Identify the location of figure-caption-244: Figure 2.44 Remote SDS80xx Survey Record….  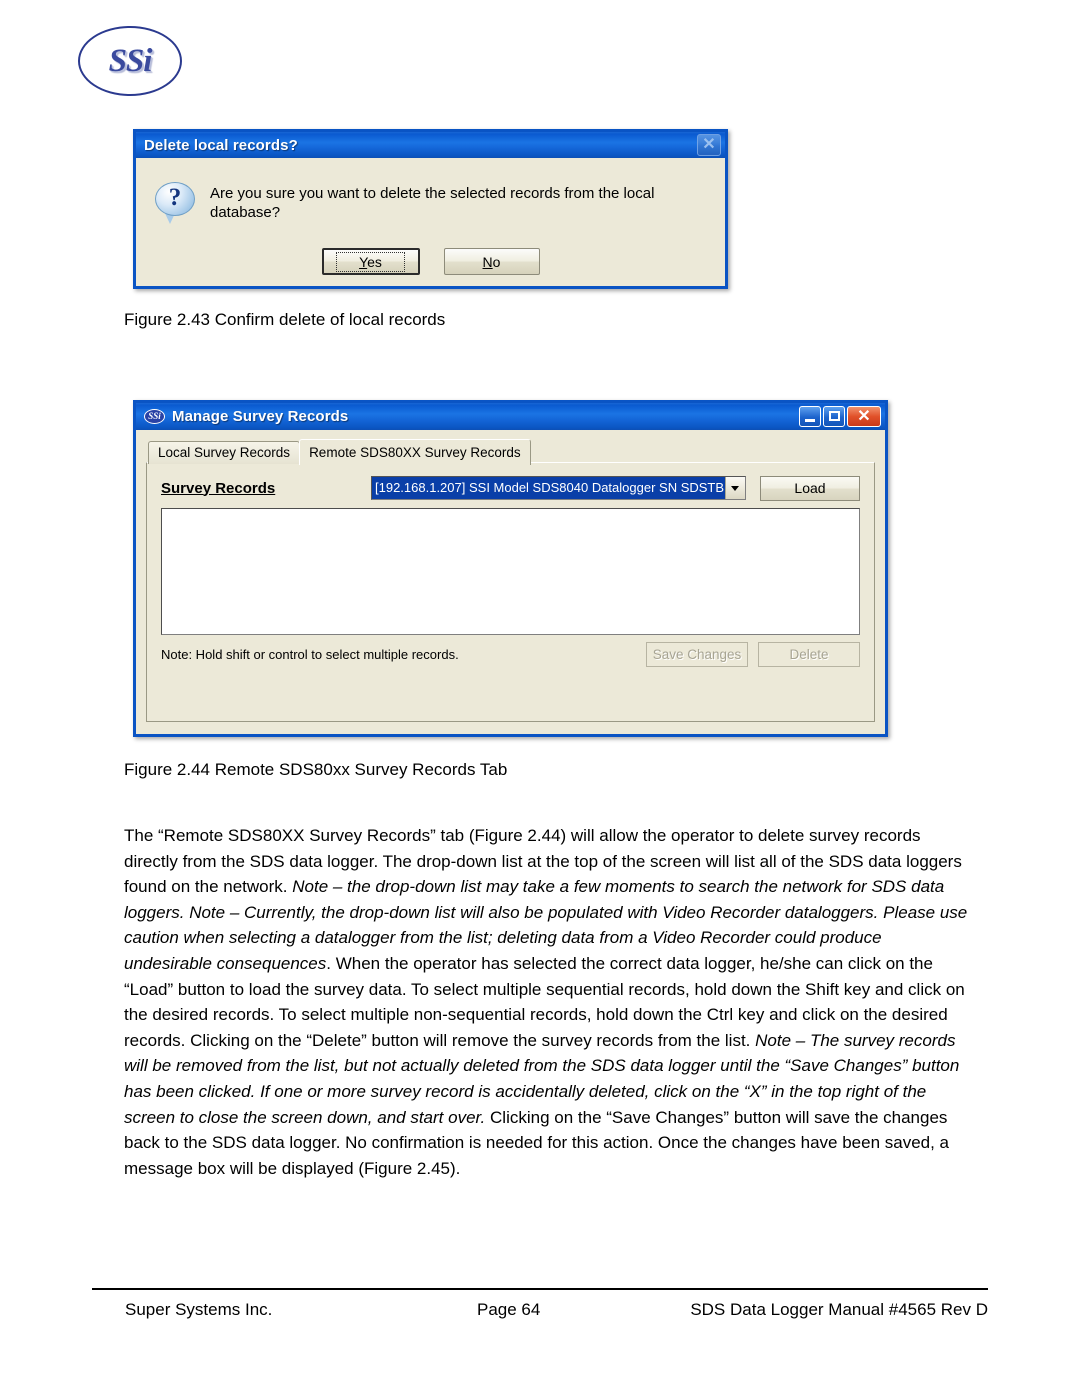
(316, 769).